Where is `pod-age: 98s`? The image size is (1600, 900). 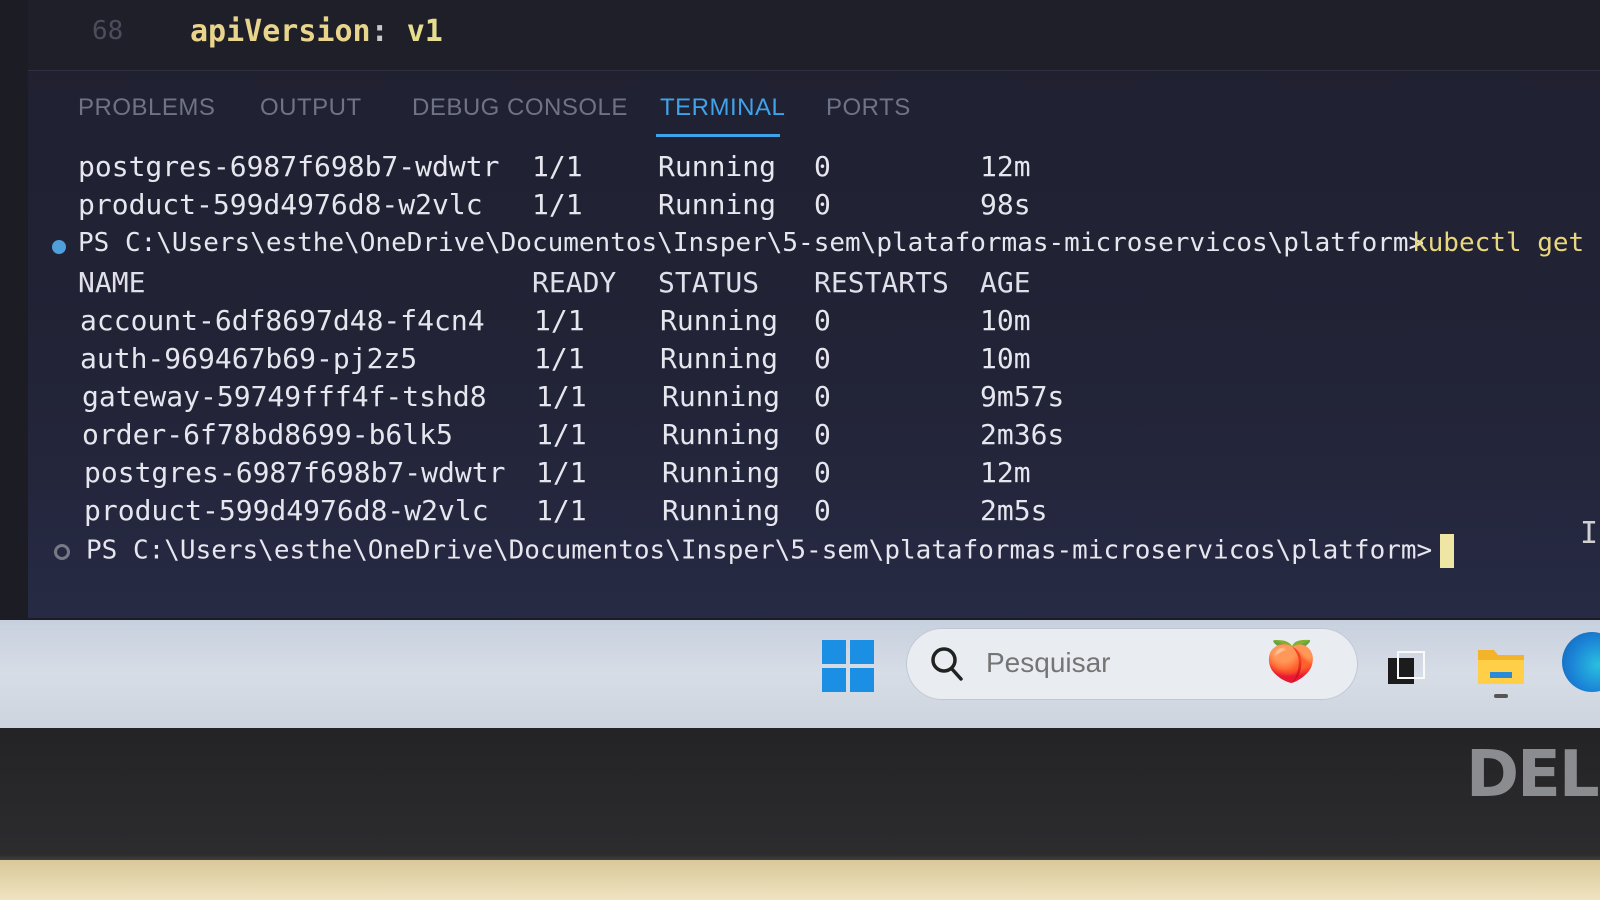 pod-age: 98s is located at coordinates (1005, 204).